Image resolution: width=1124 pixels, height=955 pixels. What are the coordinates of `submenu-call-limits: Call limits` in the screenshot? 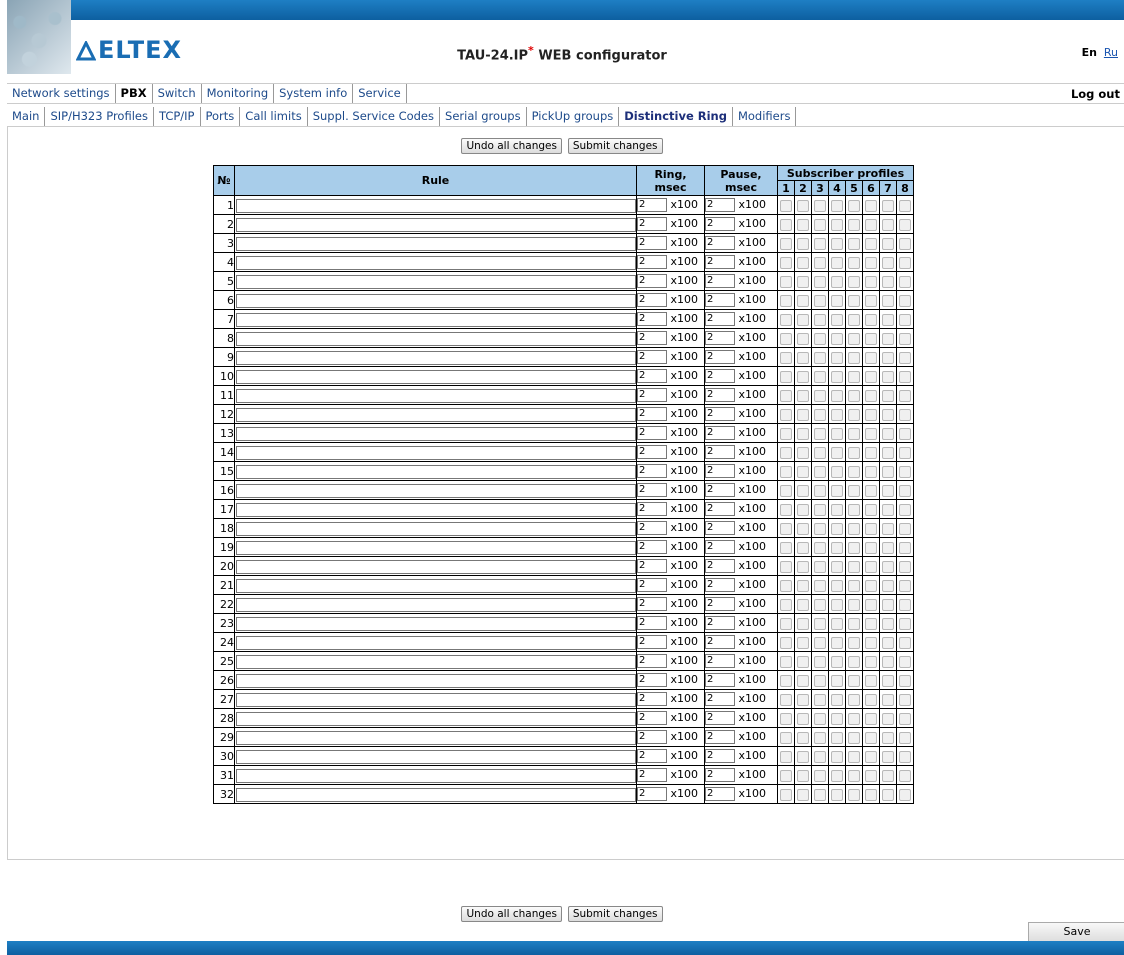 It's located at (274, 116).